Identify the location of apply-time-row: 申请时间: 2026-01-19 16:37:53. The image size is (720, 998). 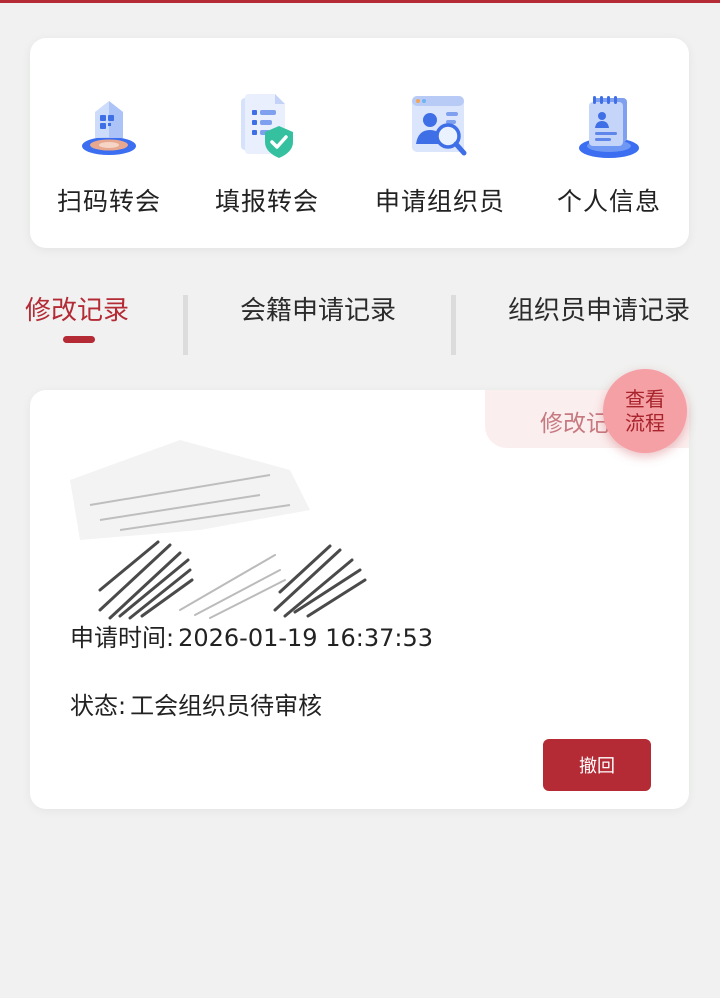
(251, 635).